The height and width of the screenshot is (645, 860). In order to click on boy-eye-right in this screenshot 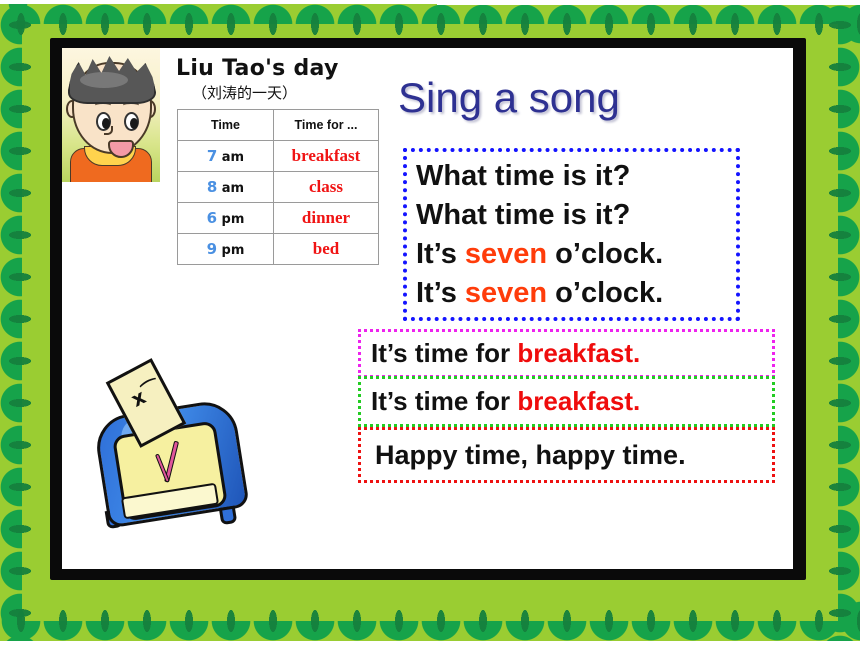, I will do `click(131, 121)`.